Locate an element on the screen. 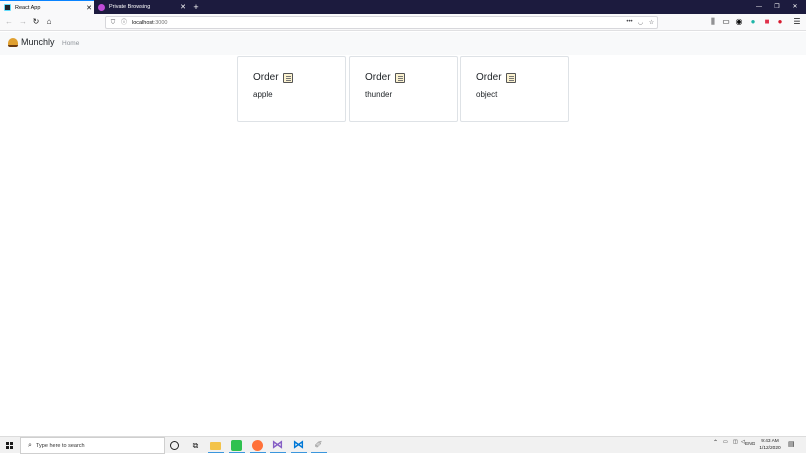  bookmark-star-icon: ☆ is located at coordinates (651, 22).